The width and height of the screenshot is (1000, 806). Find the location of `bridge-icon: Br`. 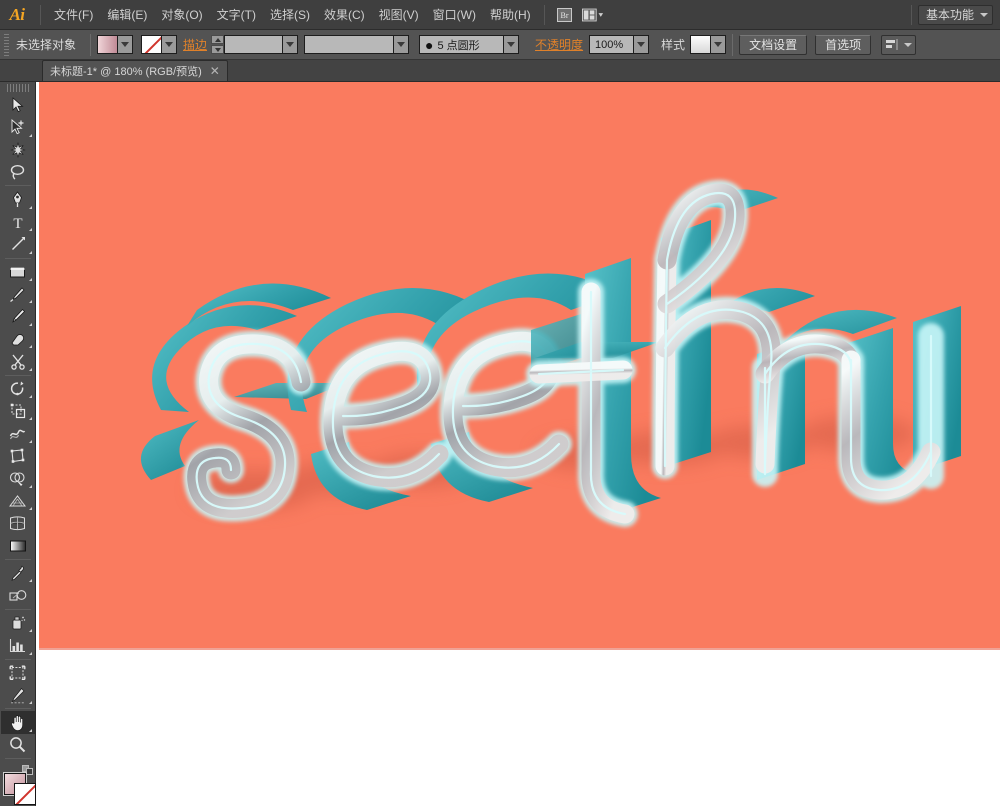

bridge-icon: Br is located at coordinates (565, 15).